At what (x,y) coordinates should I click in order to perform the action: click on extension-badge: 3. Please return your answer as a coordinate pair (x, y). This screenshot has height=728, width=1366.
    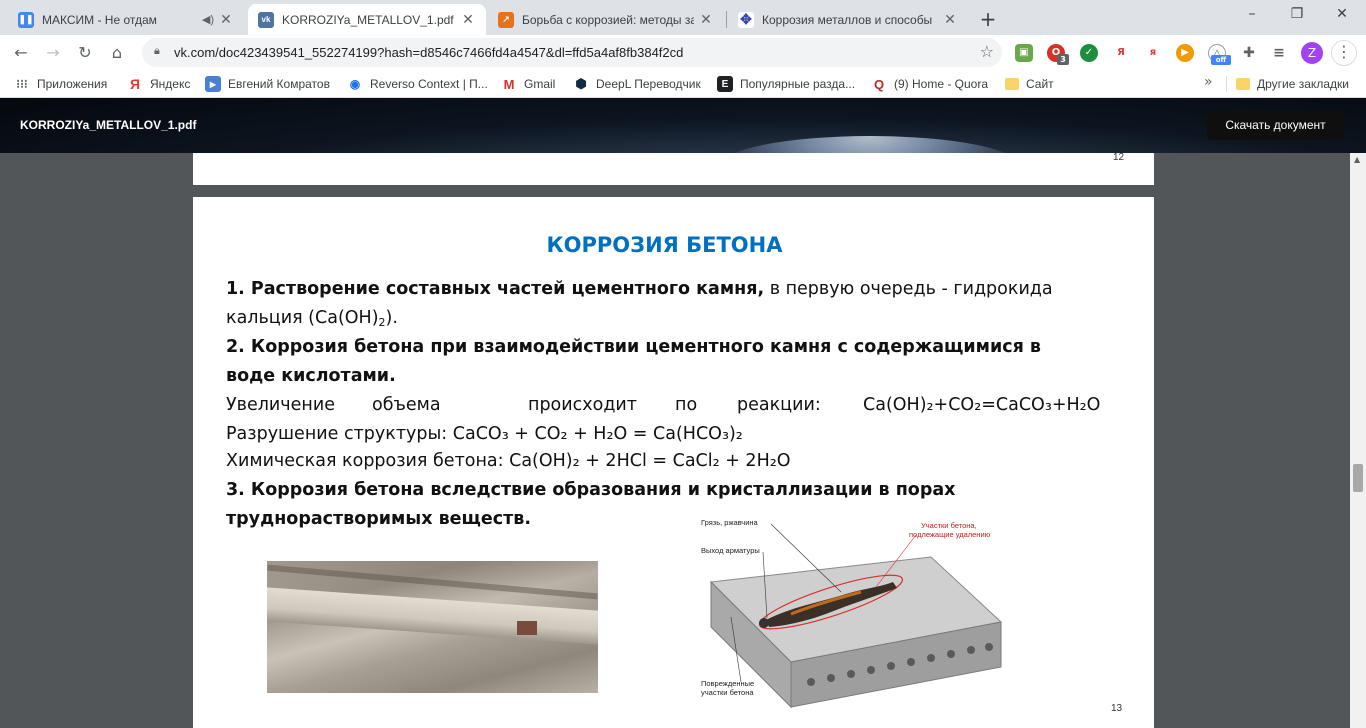
    Looking at the image, I should click on (1063, 59).